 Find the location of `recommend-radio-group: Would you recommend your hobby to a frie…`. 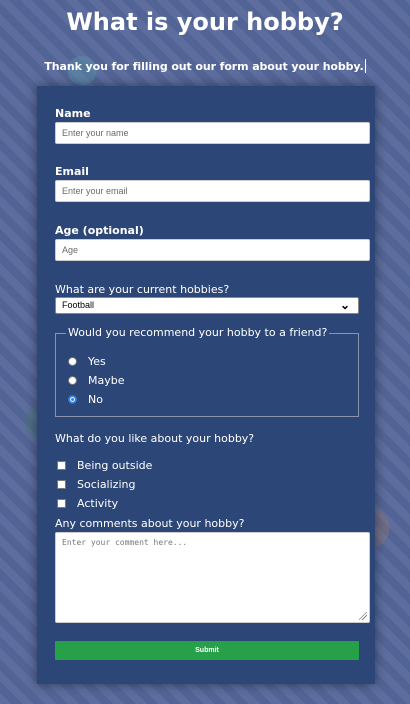

recommend-radio-group: Would you recommend your hobby to a frie… is located at coordinates (207, 371).